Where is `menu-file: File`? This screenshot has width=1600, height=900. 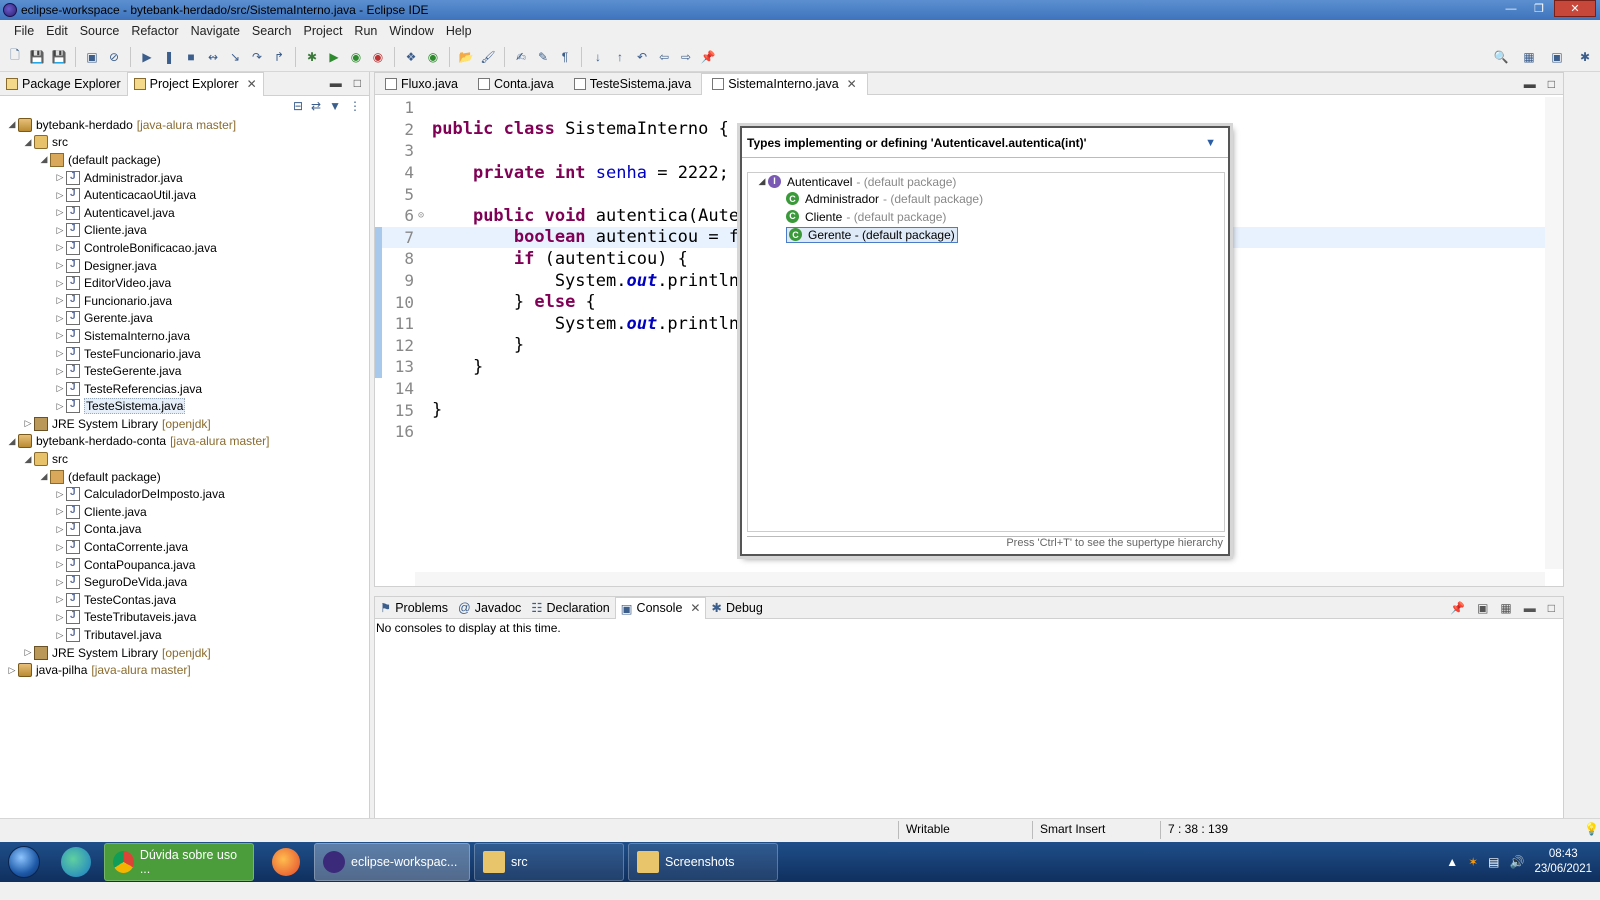
menu-file: File is located at coordinates (24, 31).